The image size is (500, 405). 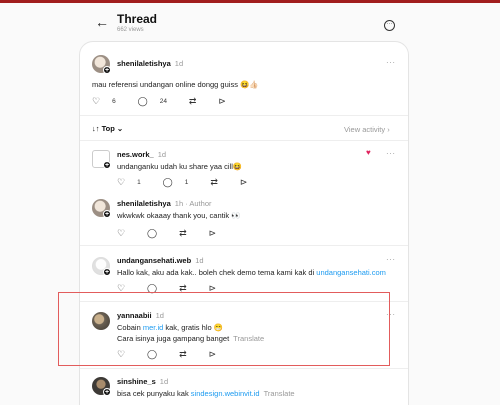 What do you see at coordinates (157, 101) in the screenshot?
I see `reply-button: ◯ 24` at bounding box center [157, 101].